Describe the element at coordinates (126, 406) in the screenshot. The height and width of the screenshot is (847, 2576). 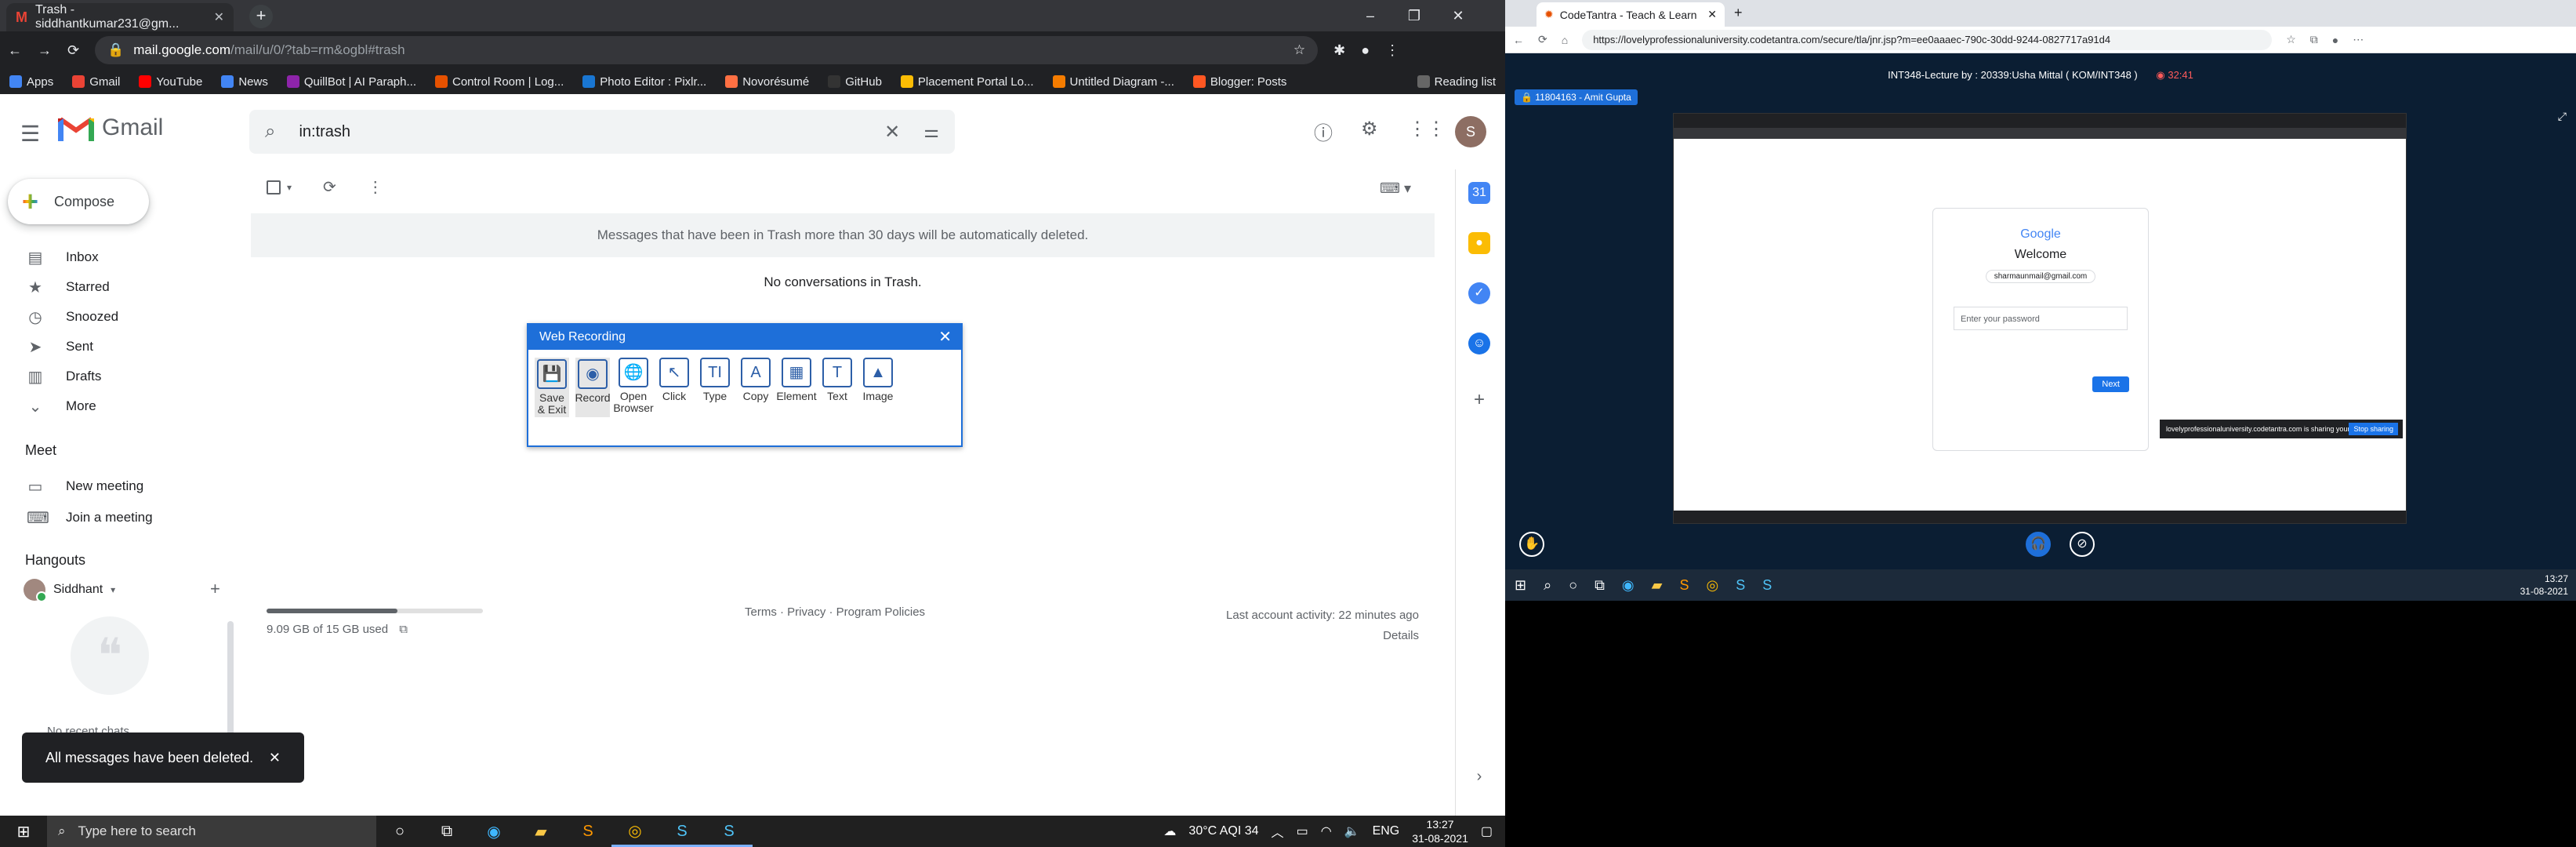
I see `nav-item-more: ⌄ More` at that location.